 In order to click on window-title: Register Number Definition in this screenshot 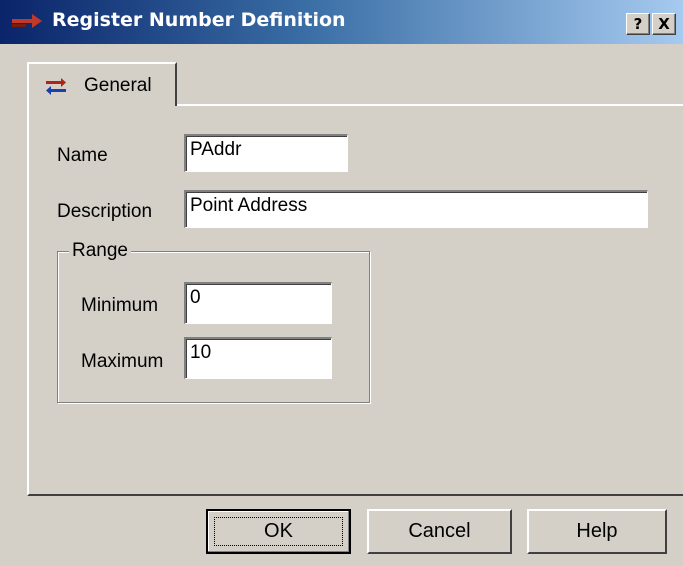, I will do `click(199, 20)`.